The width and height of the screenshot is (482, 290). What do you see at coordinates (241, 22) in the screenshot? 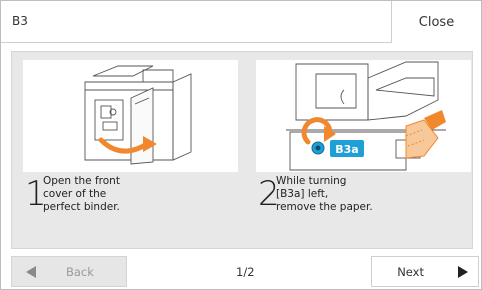
I see `title-bar: B3 Close` at bounding box center [241, 22].